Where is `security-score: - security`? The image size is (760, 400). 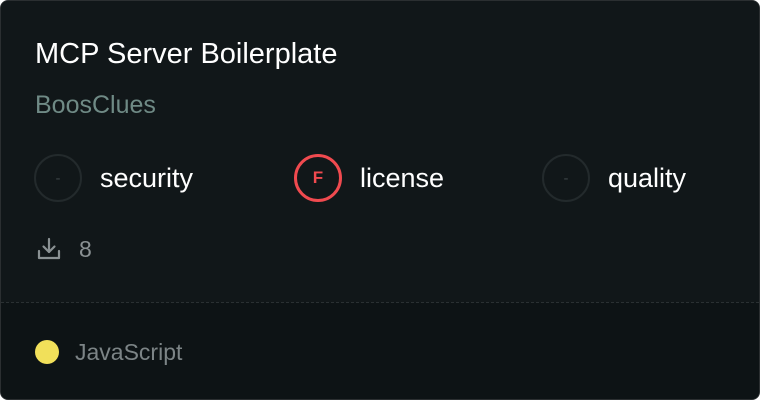
security-score: - security is located at coordinates (113, 178).